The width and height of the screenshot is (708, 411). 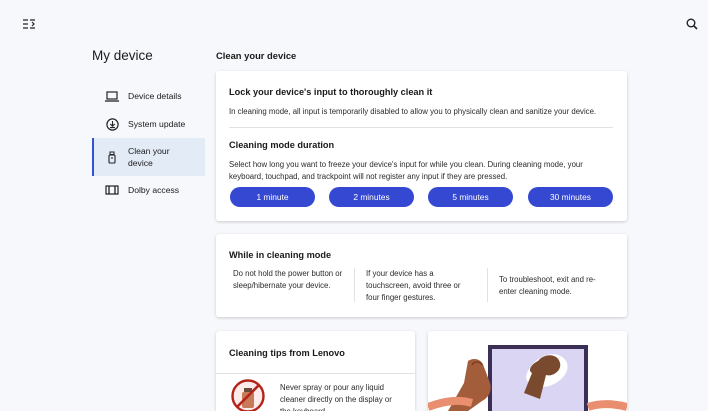 What do you see at coordinates (248, 394) in the screenshot?
I see `no-spray-icon` at bounding box center [248, 394].